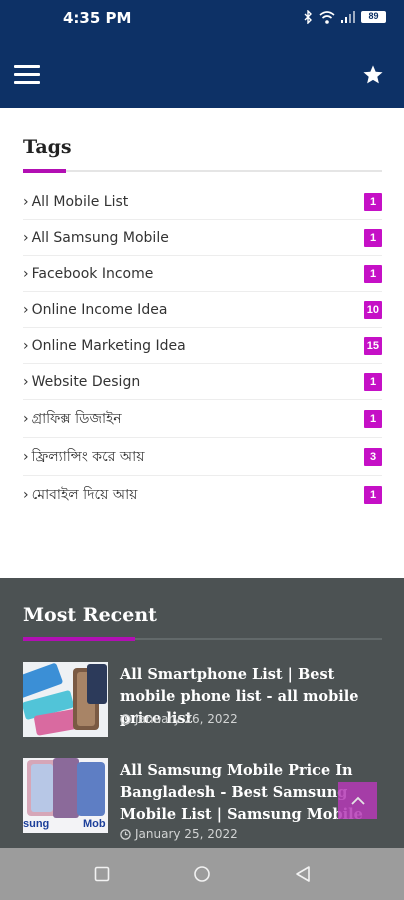 This screenshot has width=404, height=900. I want to click on tag-count-badge: 10, so click(372, 309).